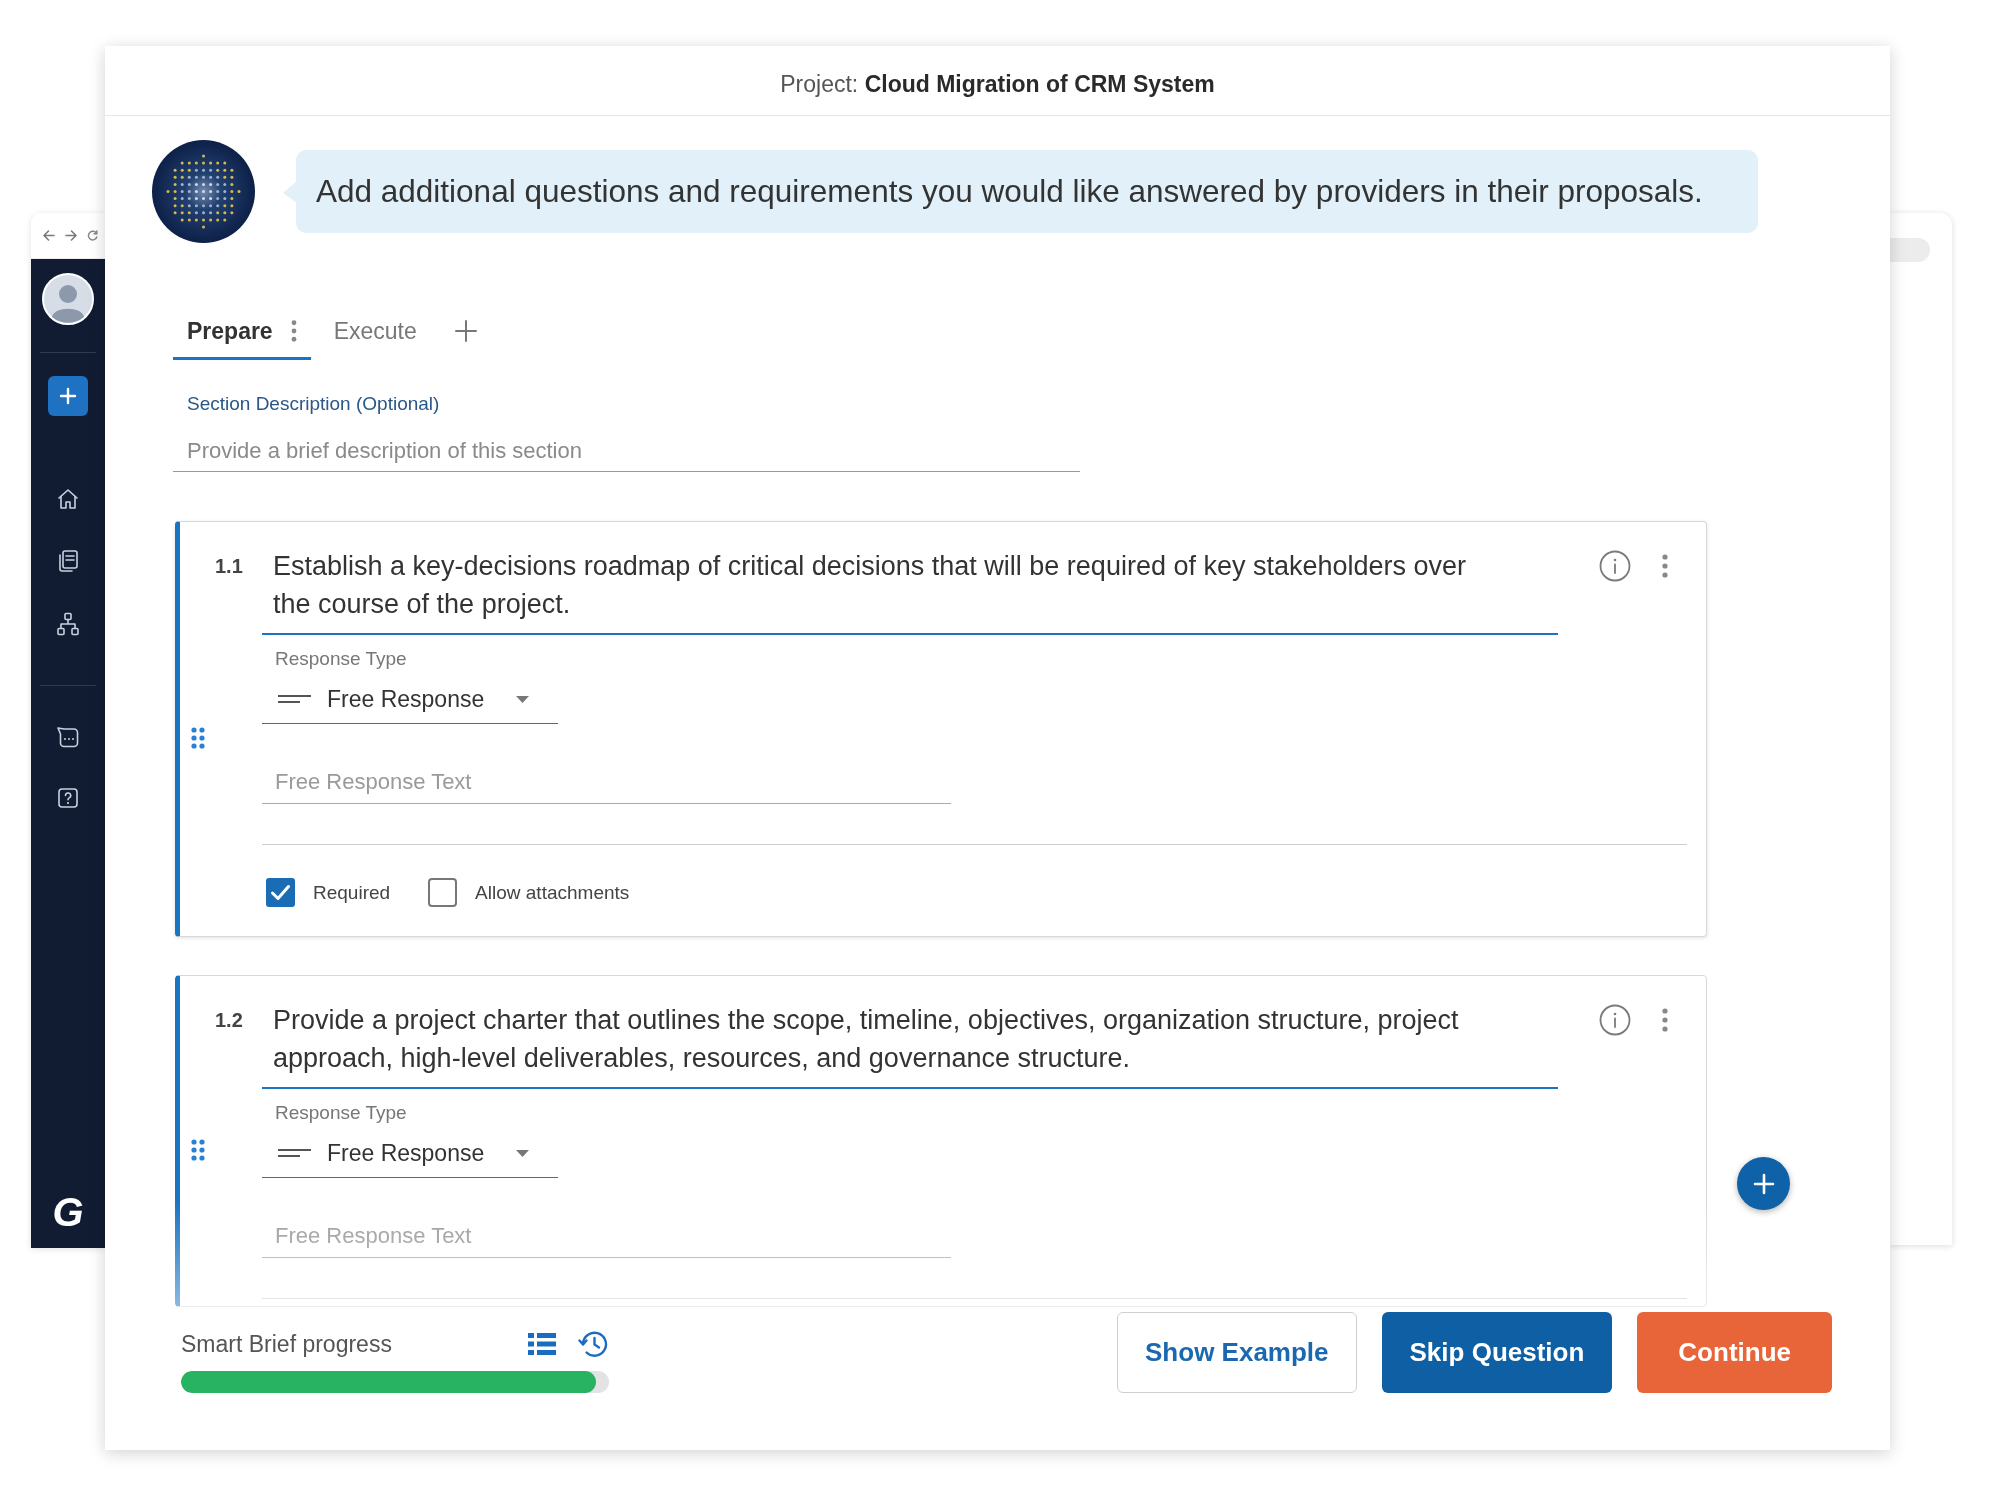 The height and width of the screenshot is (1500, 2000). I want to click on question-number: 1.2, so click(229, 1020).